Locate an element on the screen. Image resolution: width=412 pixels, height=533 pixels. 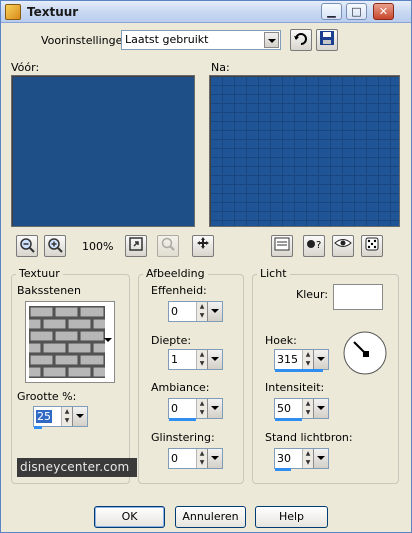
presets-dropdown: Laatst gebruikt is located at coordinates (201, 40).